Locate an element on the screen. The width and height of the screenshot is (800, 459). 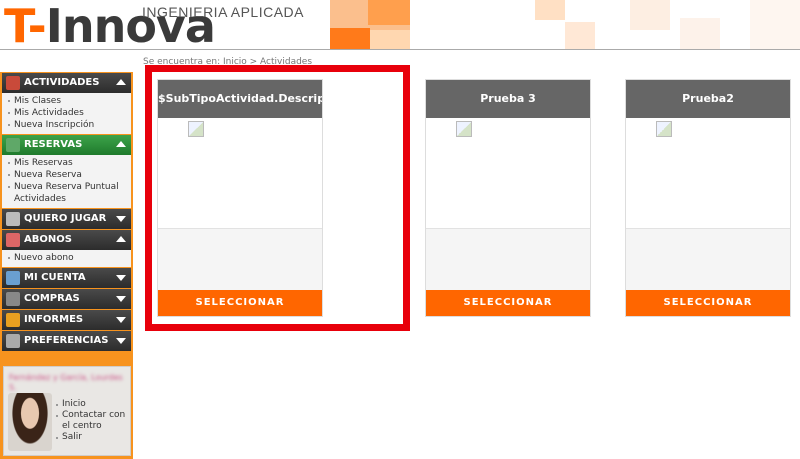
sidebar-section-preferencias: PREFERENCIAS is located at coordinates (66, 341).